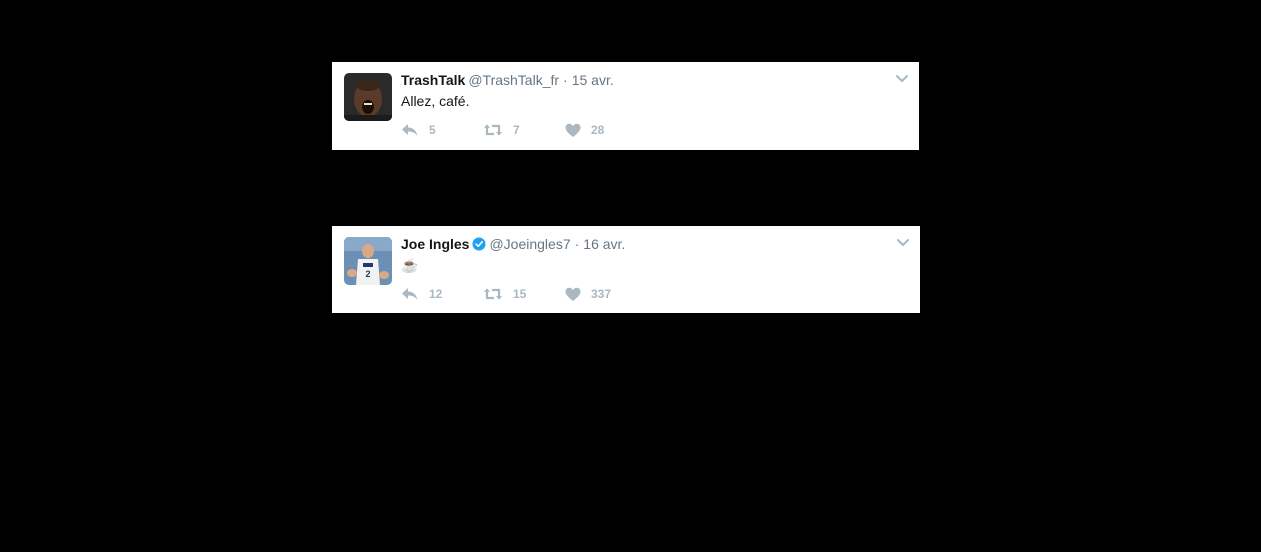 The width and height of the screenshot is (1261, 552). Describe the element at coordinates (529, 244) in the screenshot. I see `author-handle: @Joeingles7` at that location.